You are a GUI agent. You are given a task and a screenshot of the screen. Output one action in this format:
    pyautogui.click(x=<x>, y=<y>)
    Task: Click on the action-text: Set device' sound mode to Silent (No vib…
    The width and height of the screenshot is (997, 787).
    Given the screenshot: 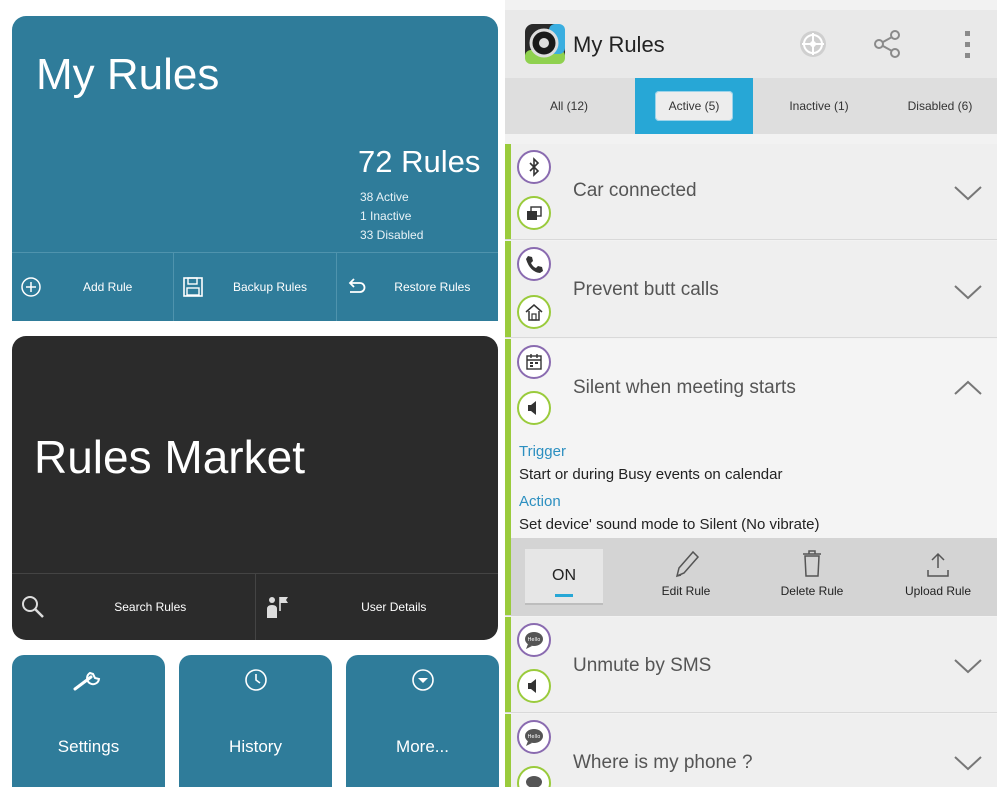 What is the action you would take?
    pyautogui.click(x=669, y=524)
    